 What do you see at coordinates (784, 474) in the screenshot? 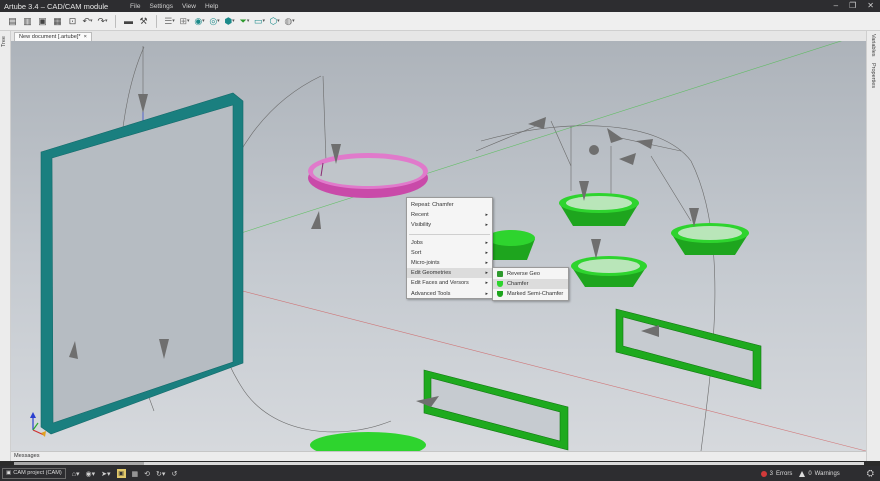
I see `errors-label: Errors` at bounding box center [784, 474].